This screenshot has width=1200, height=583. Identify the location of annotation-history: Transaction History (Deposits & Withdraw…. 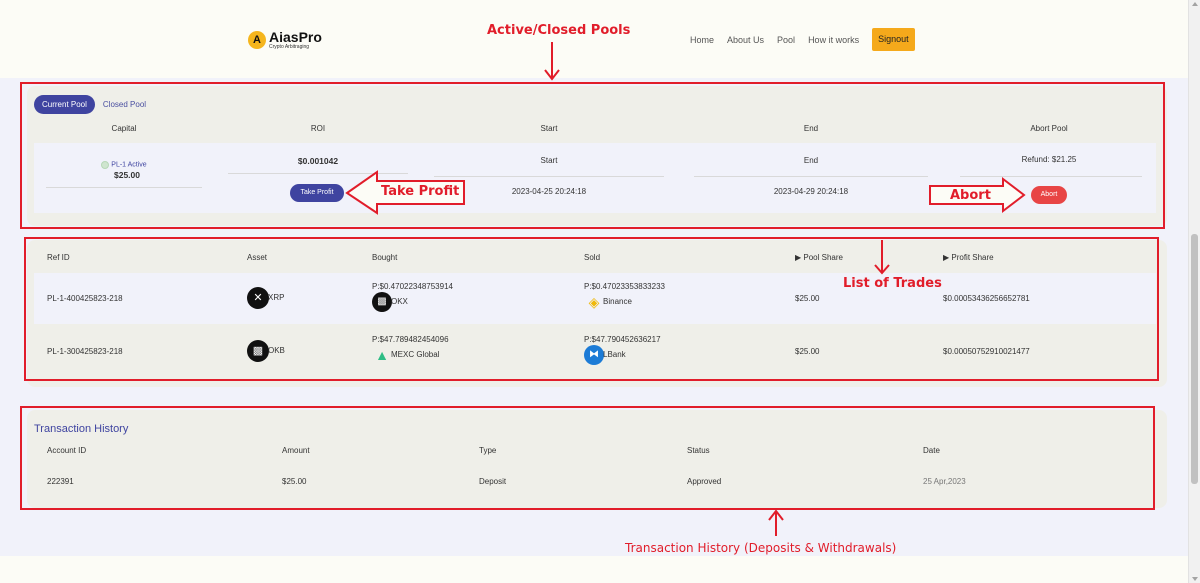
(761, 548).